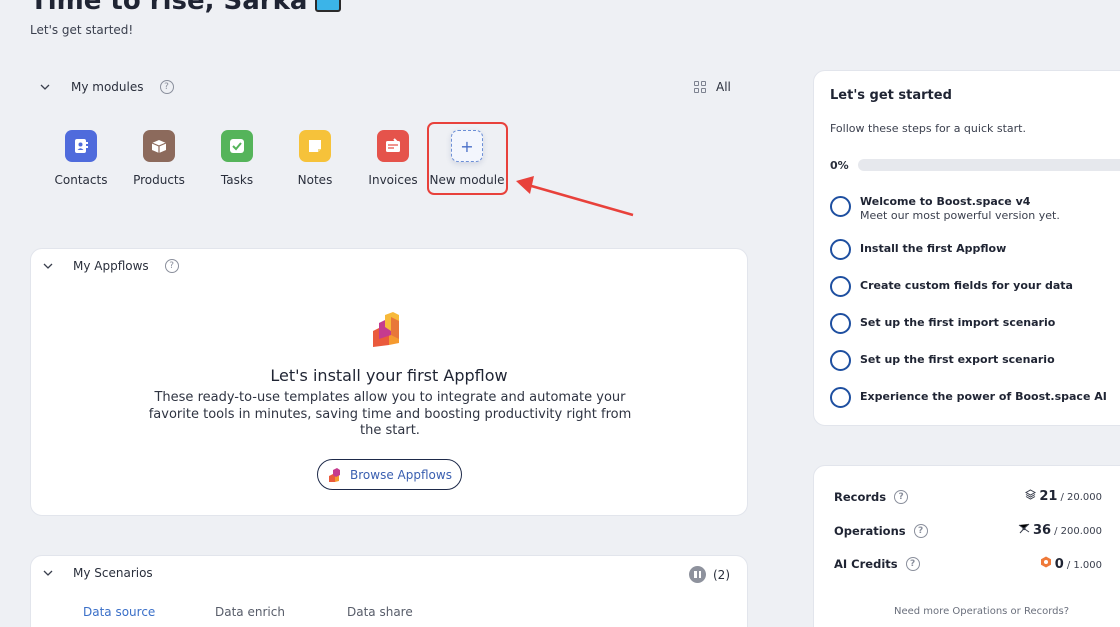 The height and width of the screenshot is (627, 1120). Describe the element at coordinates (467, 146) in the screenshot. I see `plus-icon: +` at that location.